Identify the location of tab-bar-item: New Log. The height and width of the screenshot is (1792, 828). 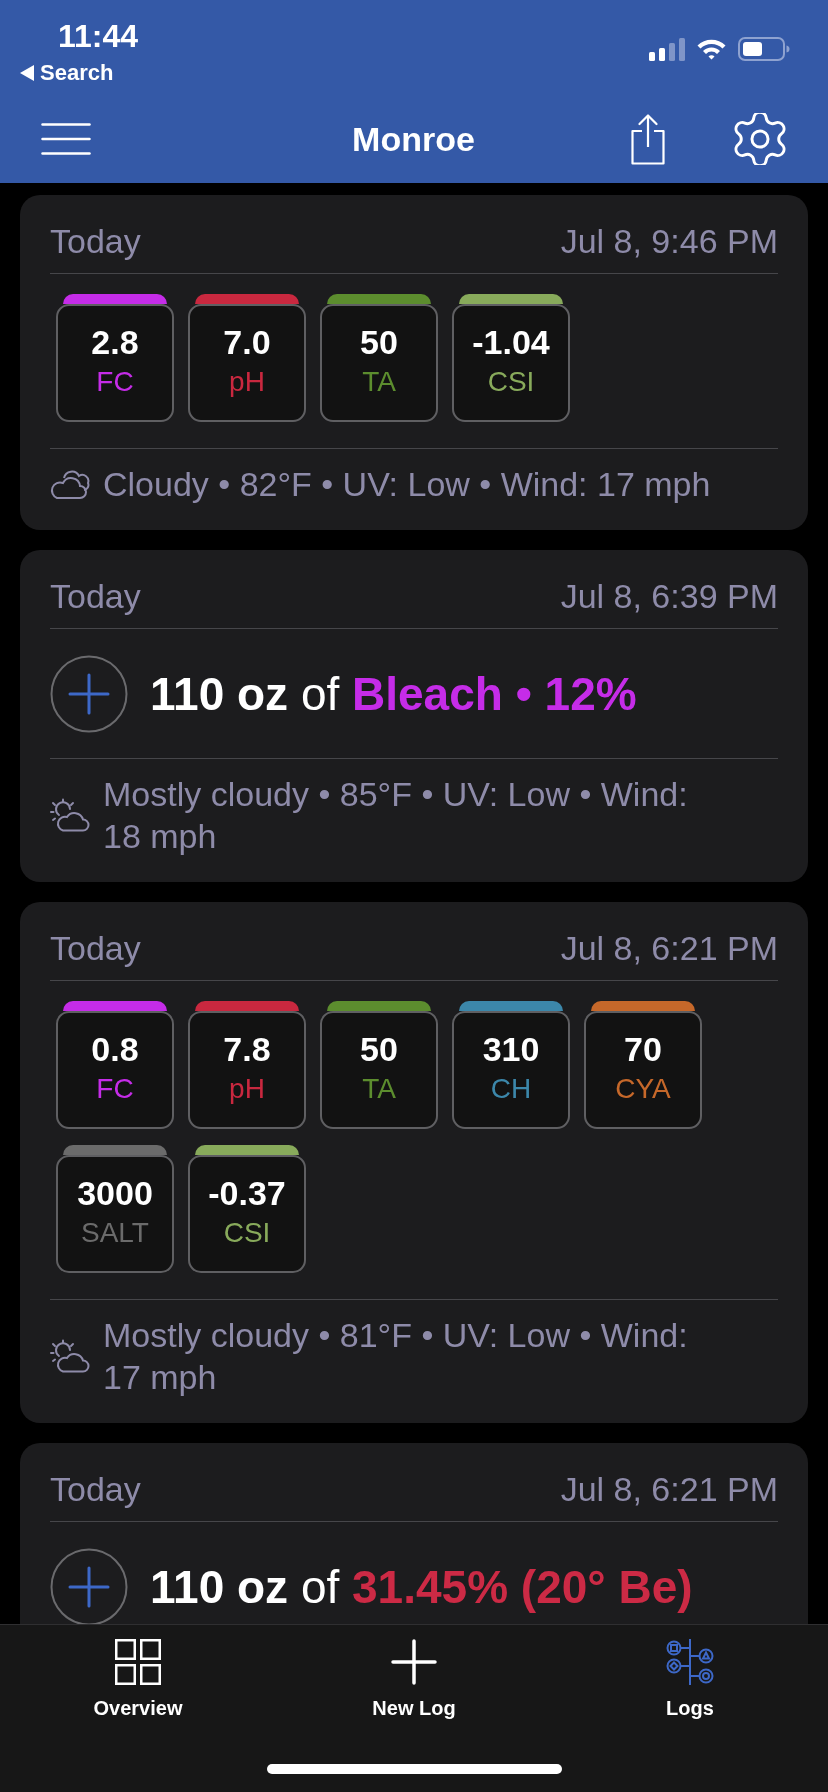
(414, 1673).